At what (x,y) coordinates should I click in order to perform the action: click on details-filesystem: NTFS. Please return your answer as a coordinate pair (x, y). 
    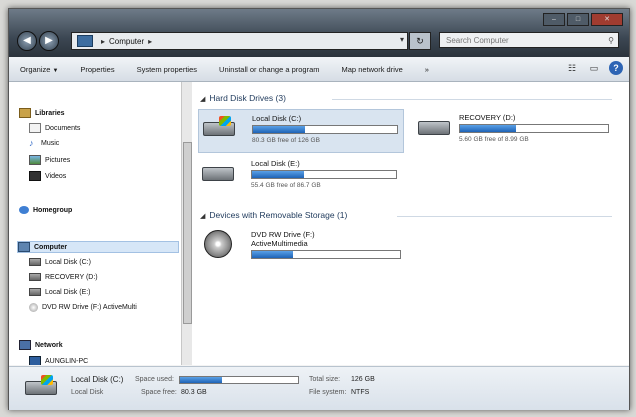
    Looking at the image, I should click on (360, 392).